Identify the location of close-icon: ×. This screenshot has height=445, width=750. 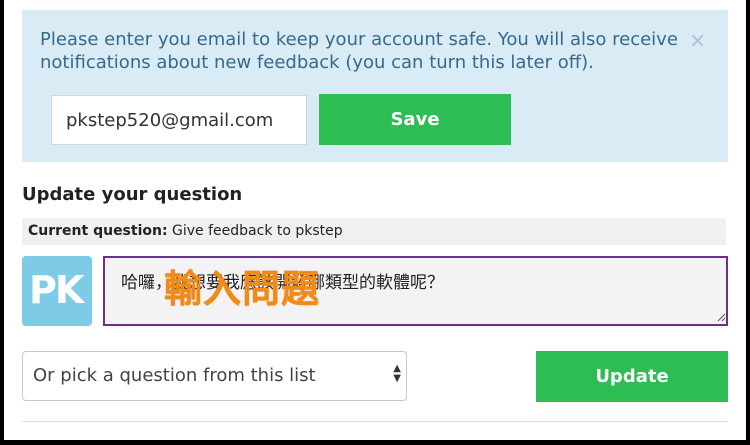
(697, 40).